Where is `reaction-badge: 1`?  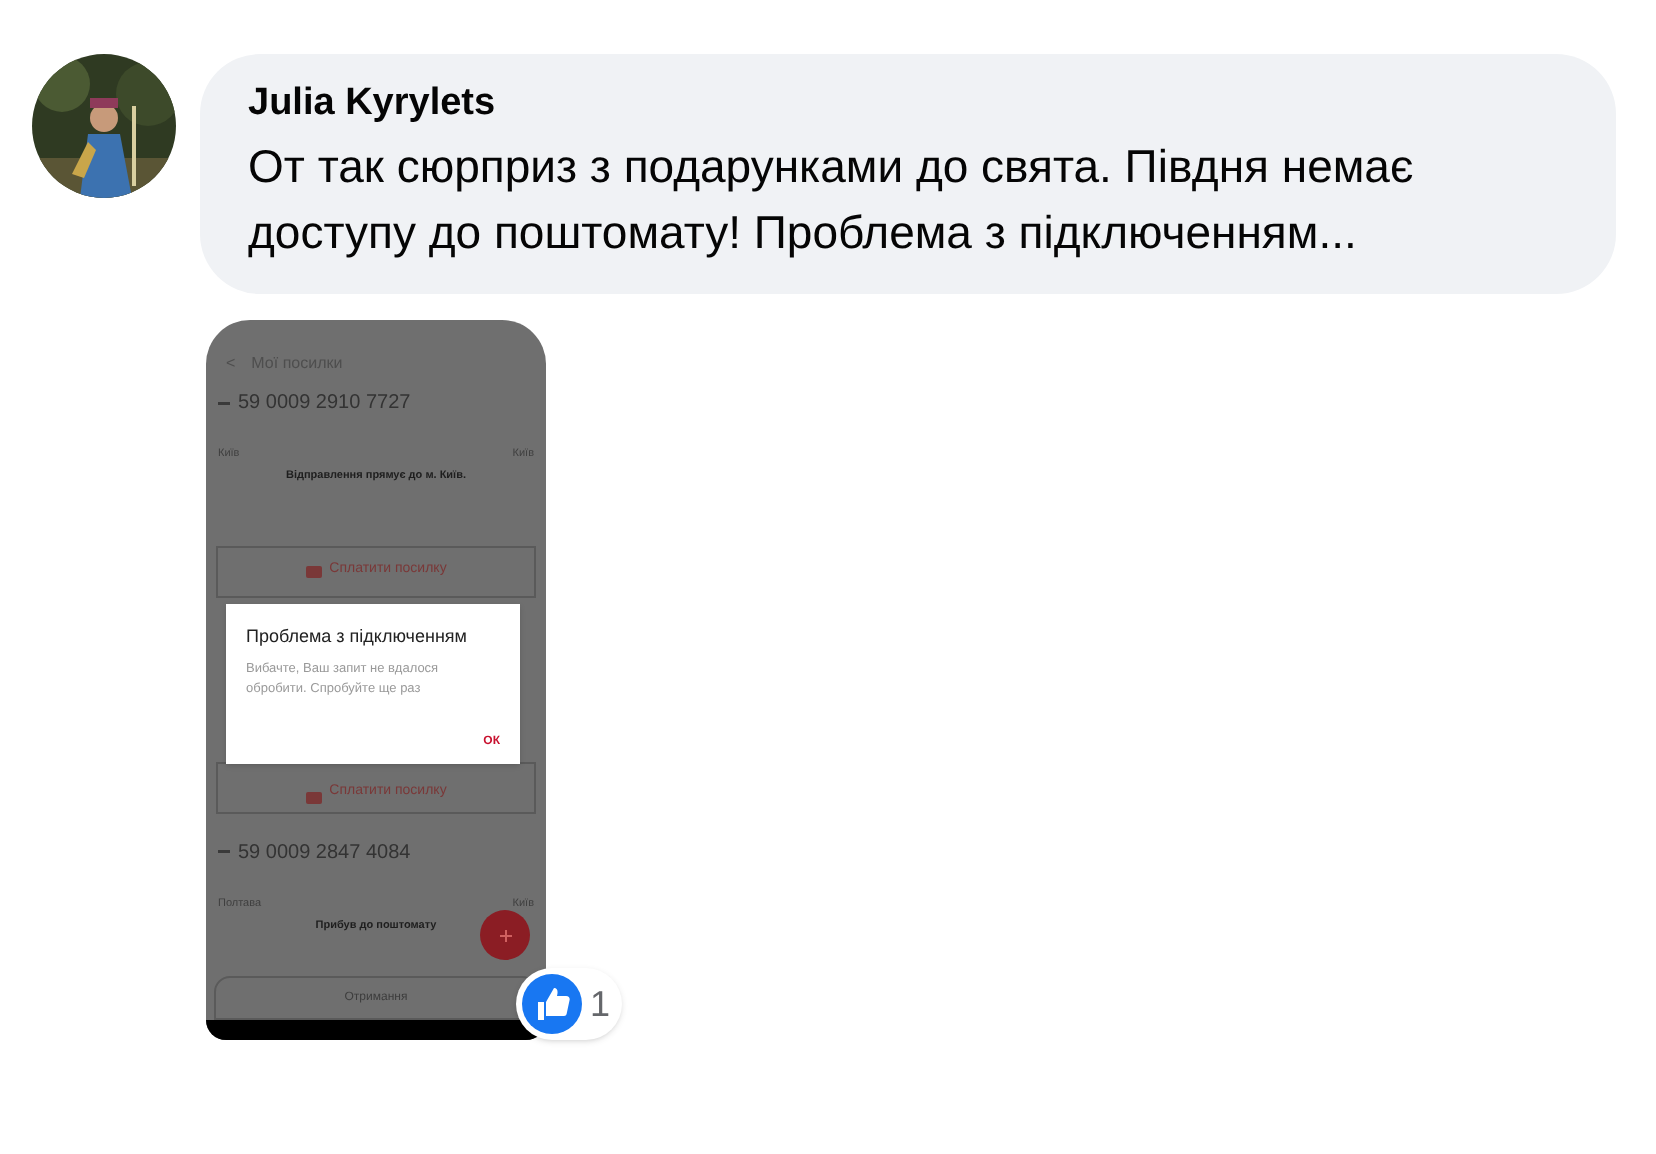
reaction-badge: 1 is located at coordinates (569, 1004).